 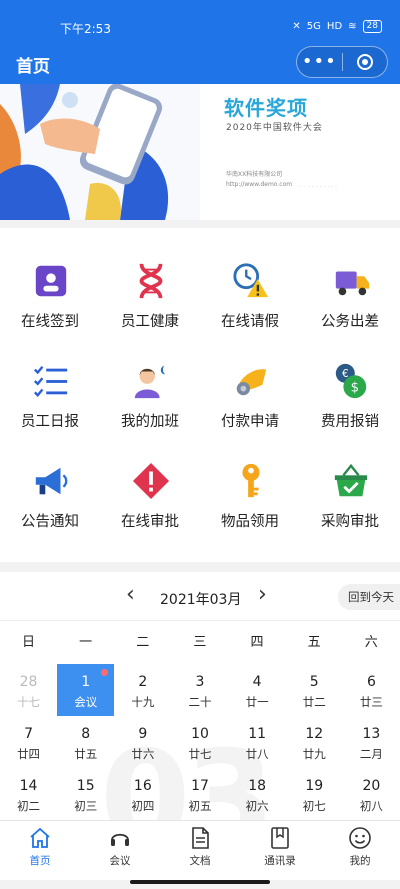 I want to click on calendar-day: 7 廿四, so click(x=28, y=742).